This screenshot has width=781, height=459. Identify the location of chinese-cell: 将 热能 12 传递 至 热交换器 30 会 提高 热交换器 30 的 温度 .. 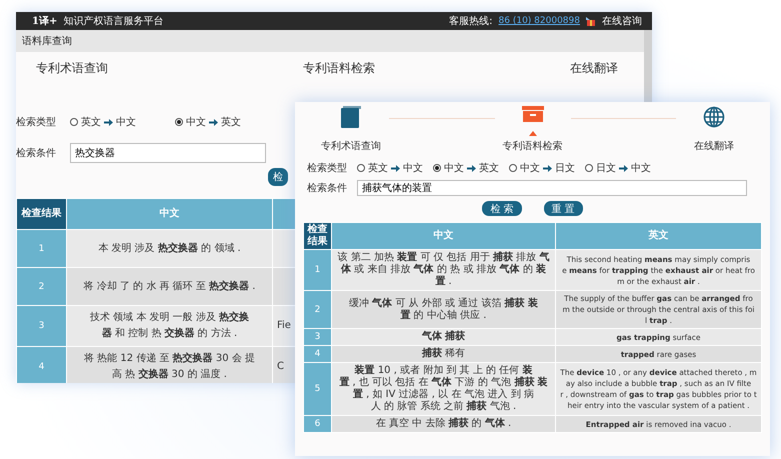
(169, 364).